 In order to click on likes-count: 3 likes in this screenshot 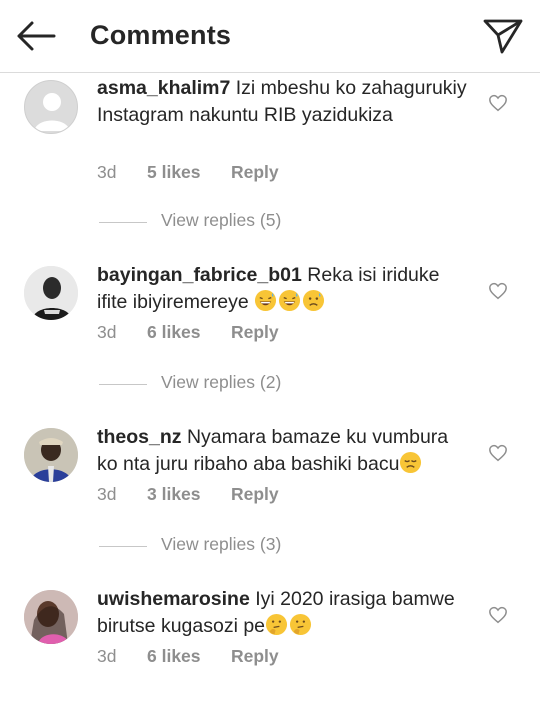, I will do `click(174, 494)`.